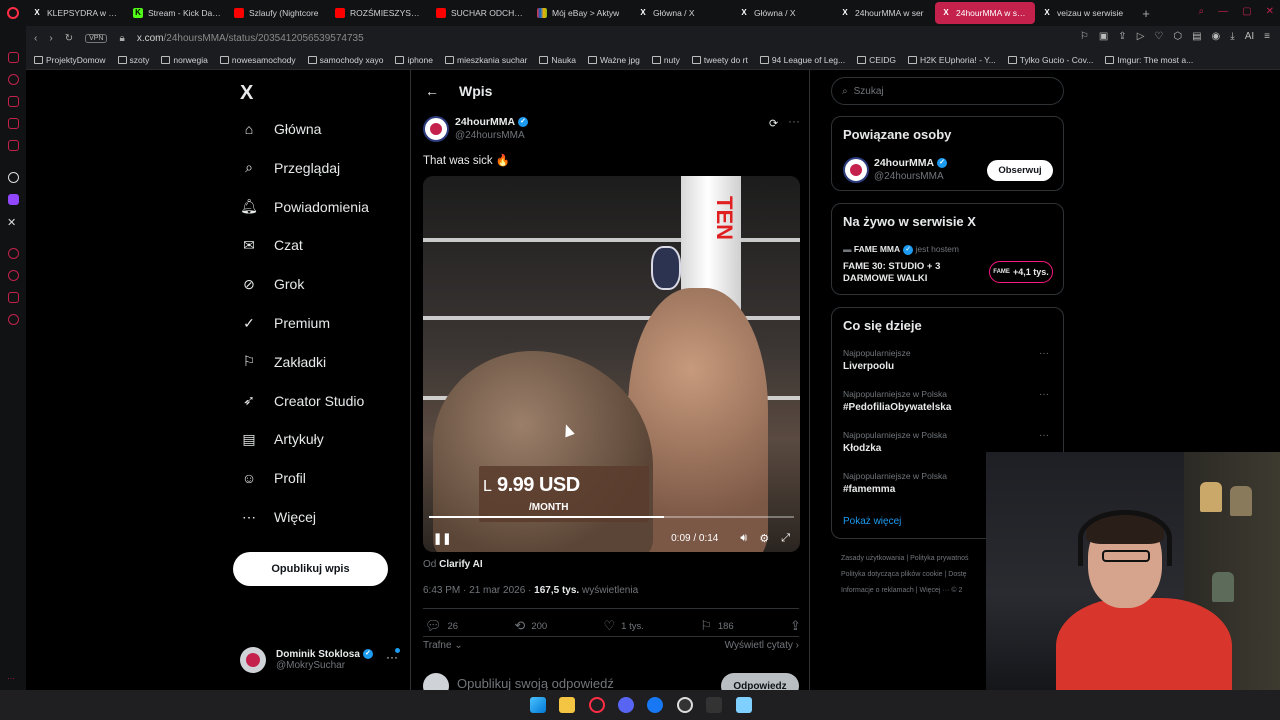 The image size is (1280, 720). Describe the element at coordinates (957, 574) in the screenshot. I see `footer-link: Dostę` at that location.